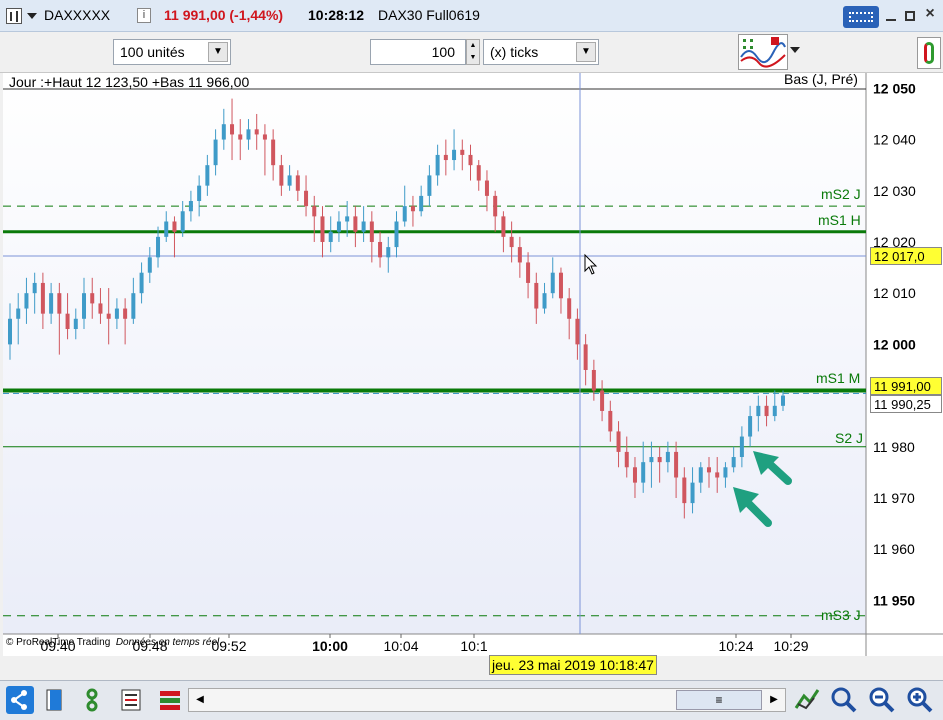  Describe the element at coordinates (904, 364) in the screenshot. I see `price-axis-background` at that location.